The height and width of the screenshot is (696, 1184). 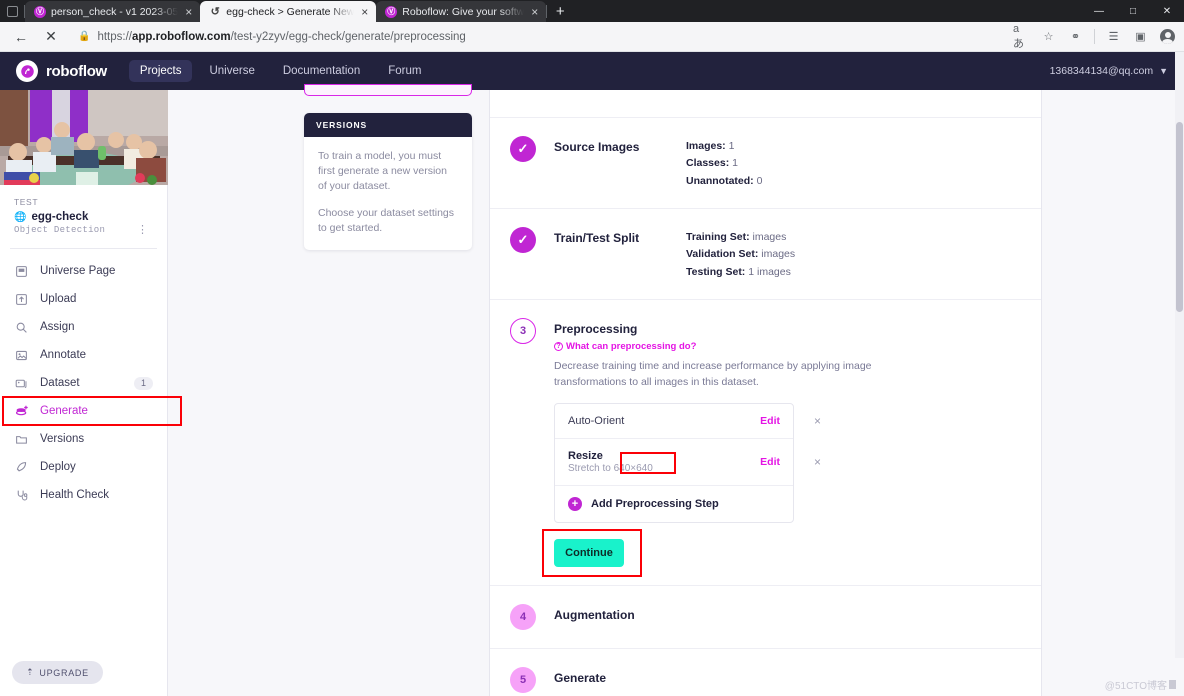 I want to click on continue-button: Continue, so click(x=589, y=553).